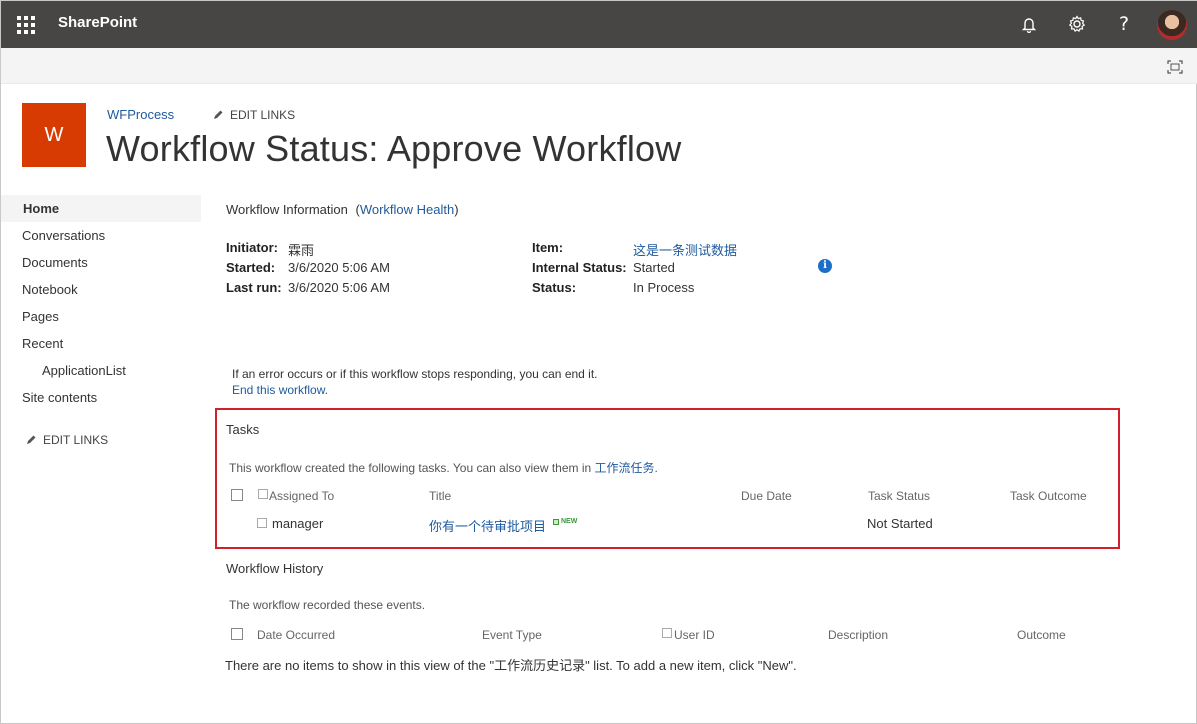  What do you see at coordinates (407, 209) in the screenshot?
I see `workflow-health-link: Workflow Health` at bounding box center [407, 209].